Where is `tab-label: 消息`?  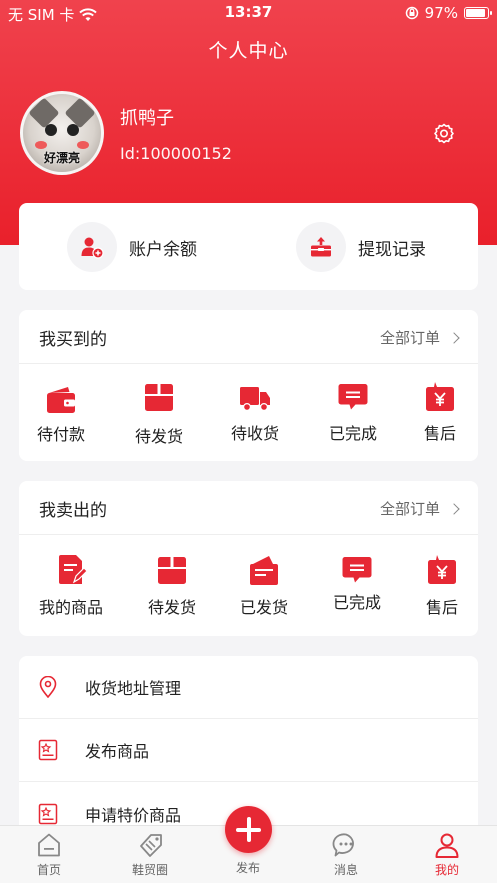
tab-label: 消息 is located at coordinates (345, 870).